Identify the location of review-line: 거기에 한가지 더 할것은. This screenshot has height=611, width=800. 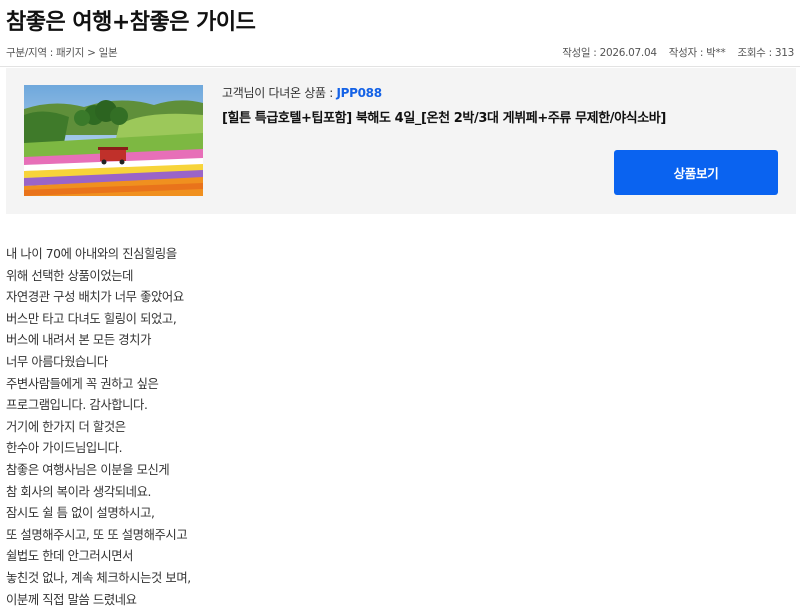
(98, 428).